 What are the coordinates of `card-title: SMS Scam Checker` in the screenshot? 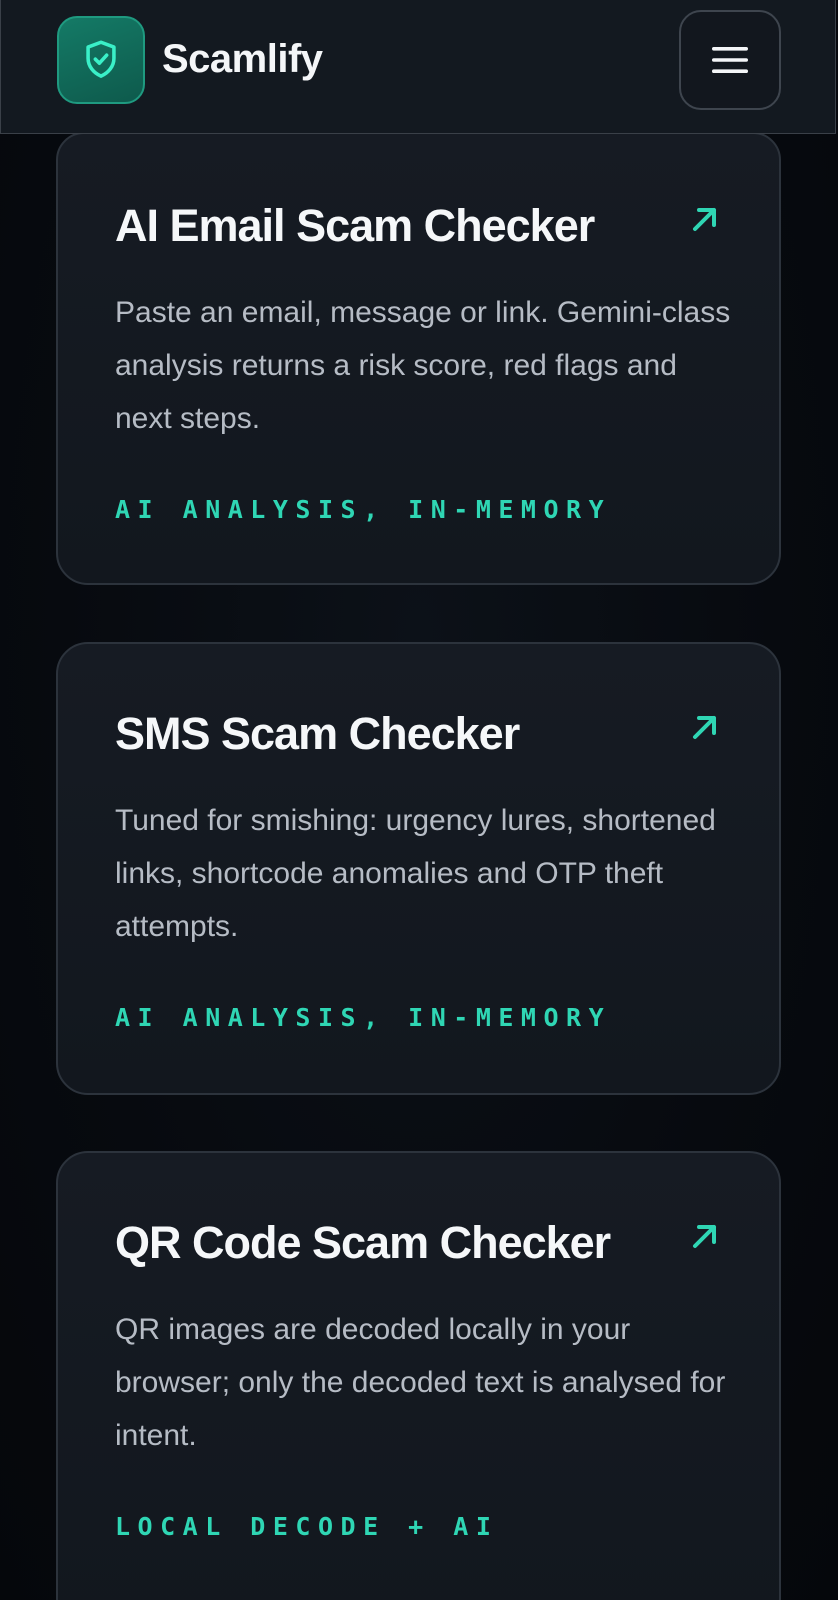 It's located at (317, 733).